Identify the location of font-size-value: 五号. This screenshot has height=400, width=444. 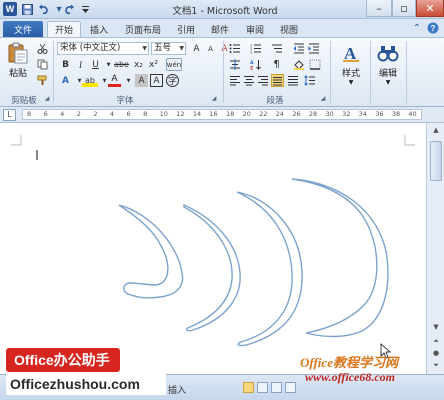
(163, 48).